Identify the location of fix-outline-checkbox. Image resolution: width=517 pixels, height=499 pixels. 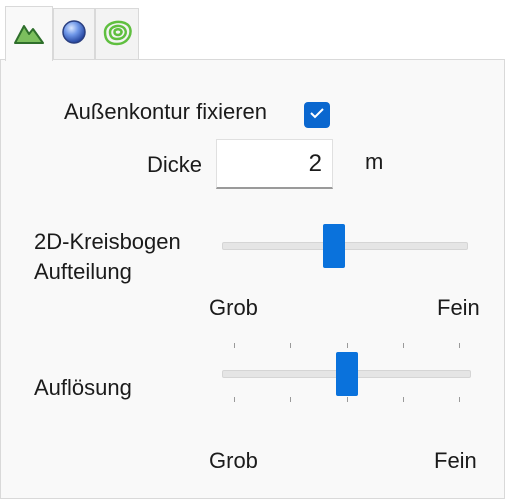
(317, 115).